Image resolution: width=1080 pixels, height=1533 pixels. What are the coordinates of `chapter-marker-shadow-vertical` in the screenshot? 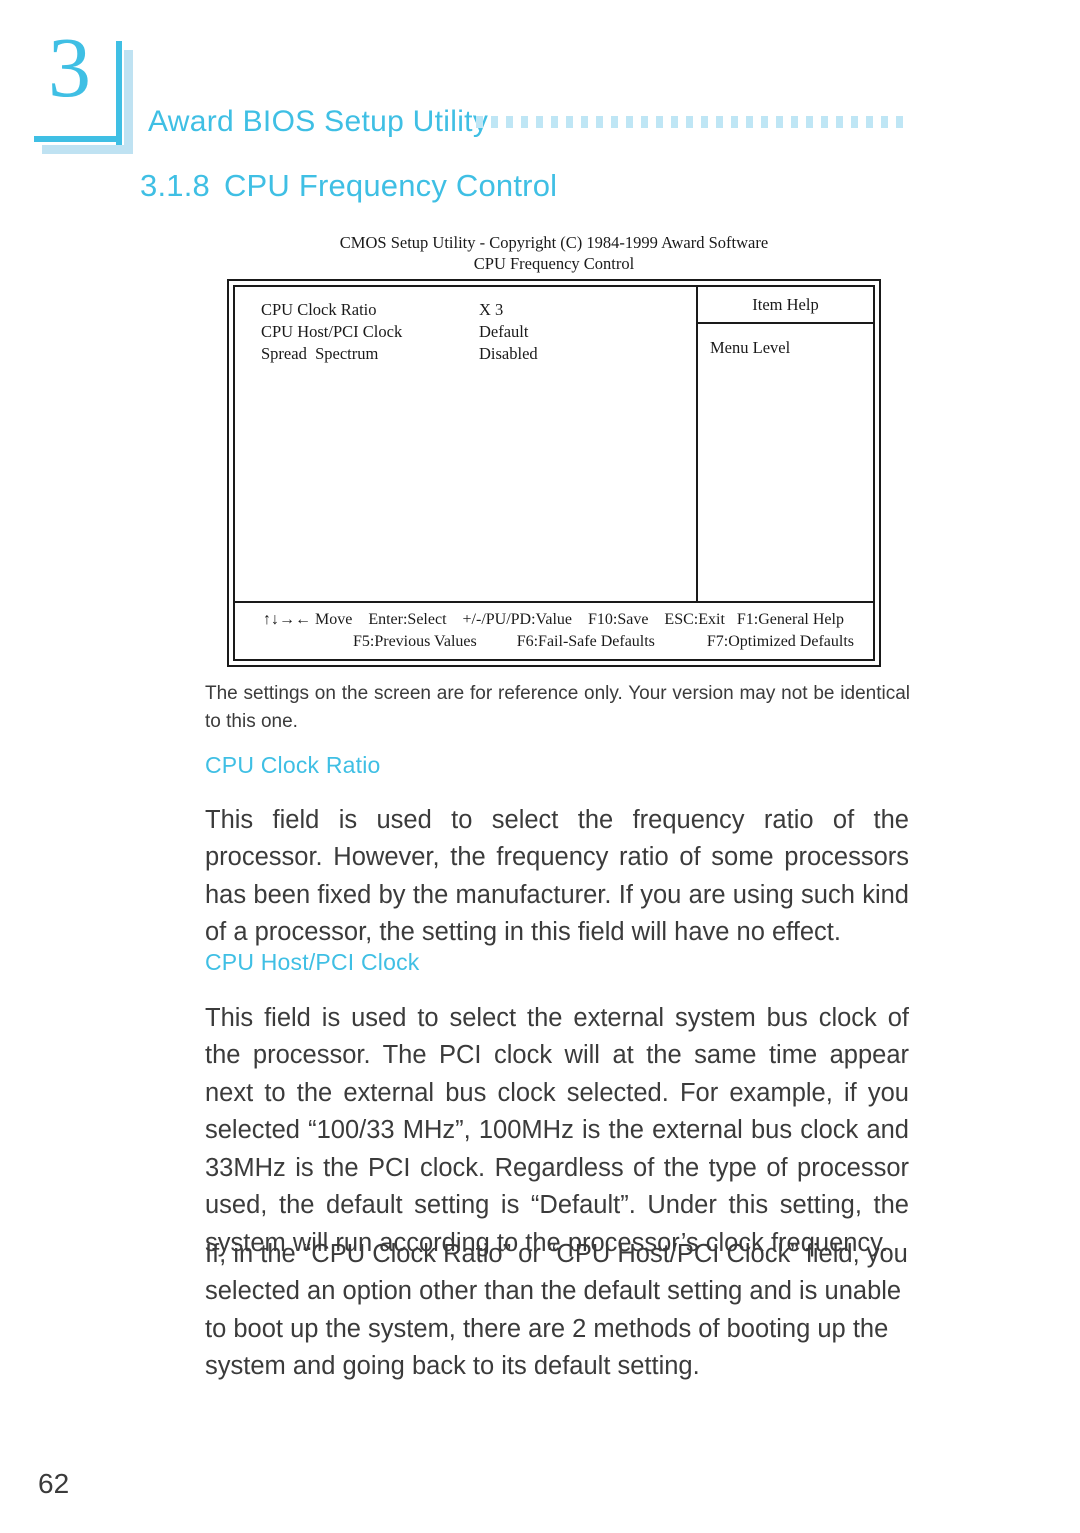 It's located at (128, 102).